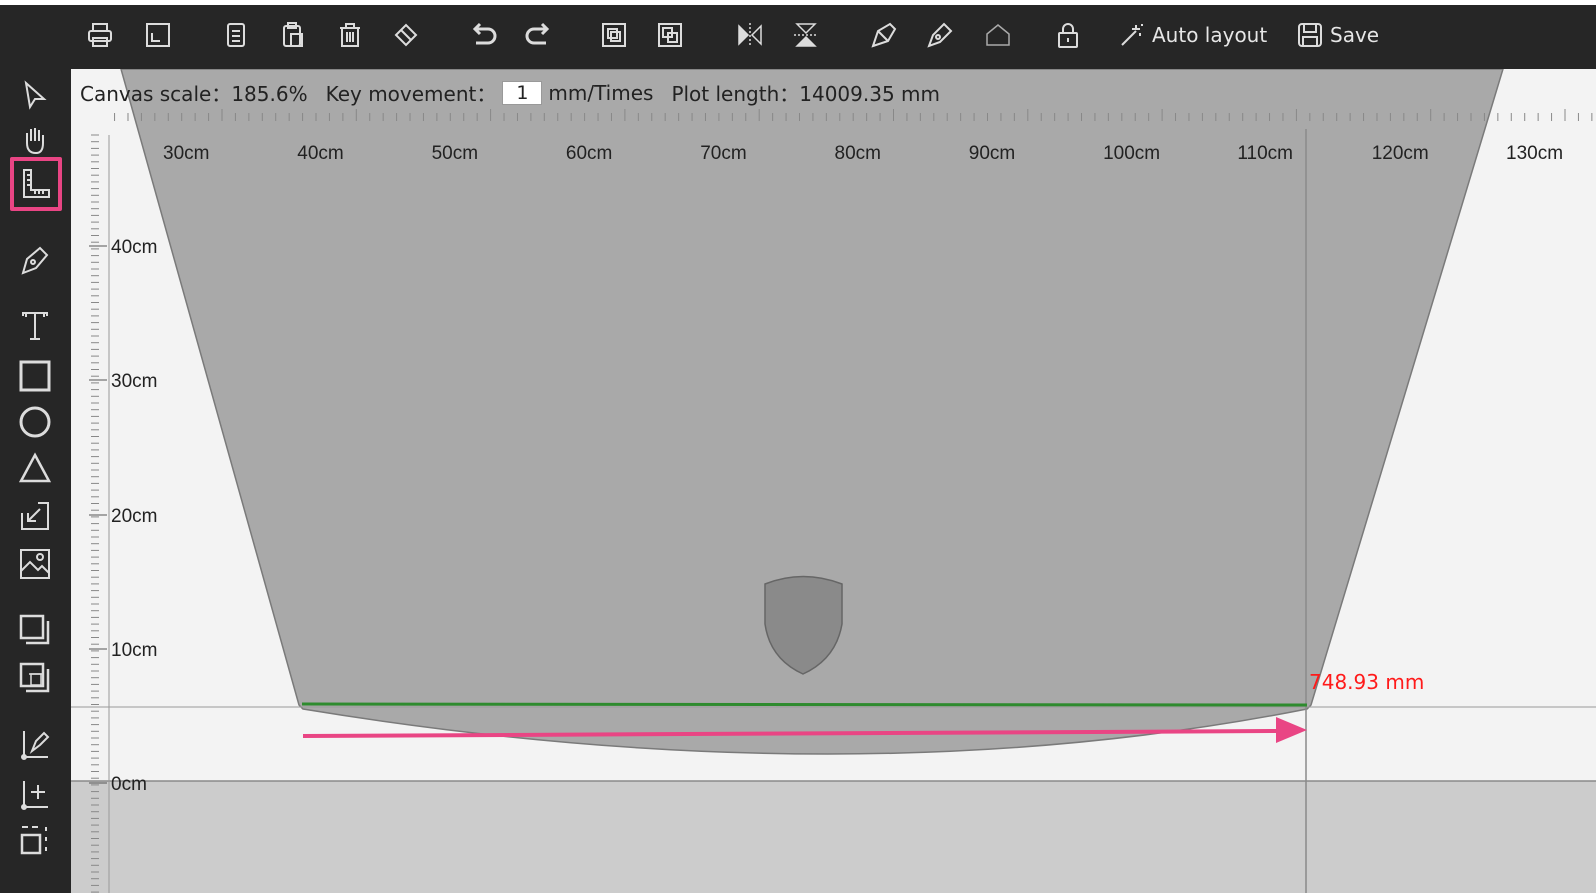 This screenshot has width=1596, height=893. I want to click on align-tool, so click(35, 840).